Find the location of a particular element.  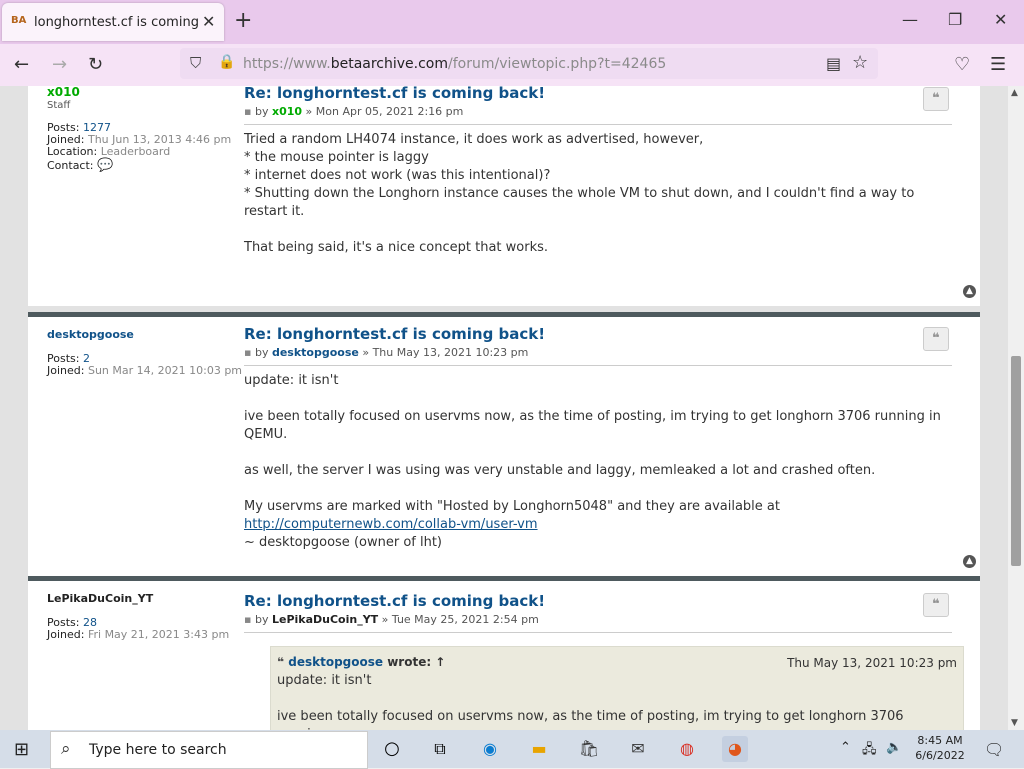

username: x010 is located at coordinates (147, 92).